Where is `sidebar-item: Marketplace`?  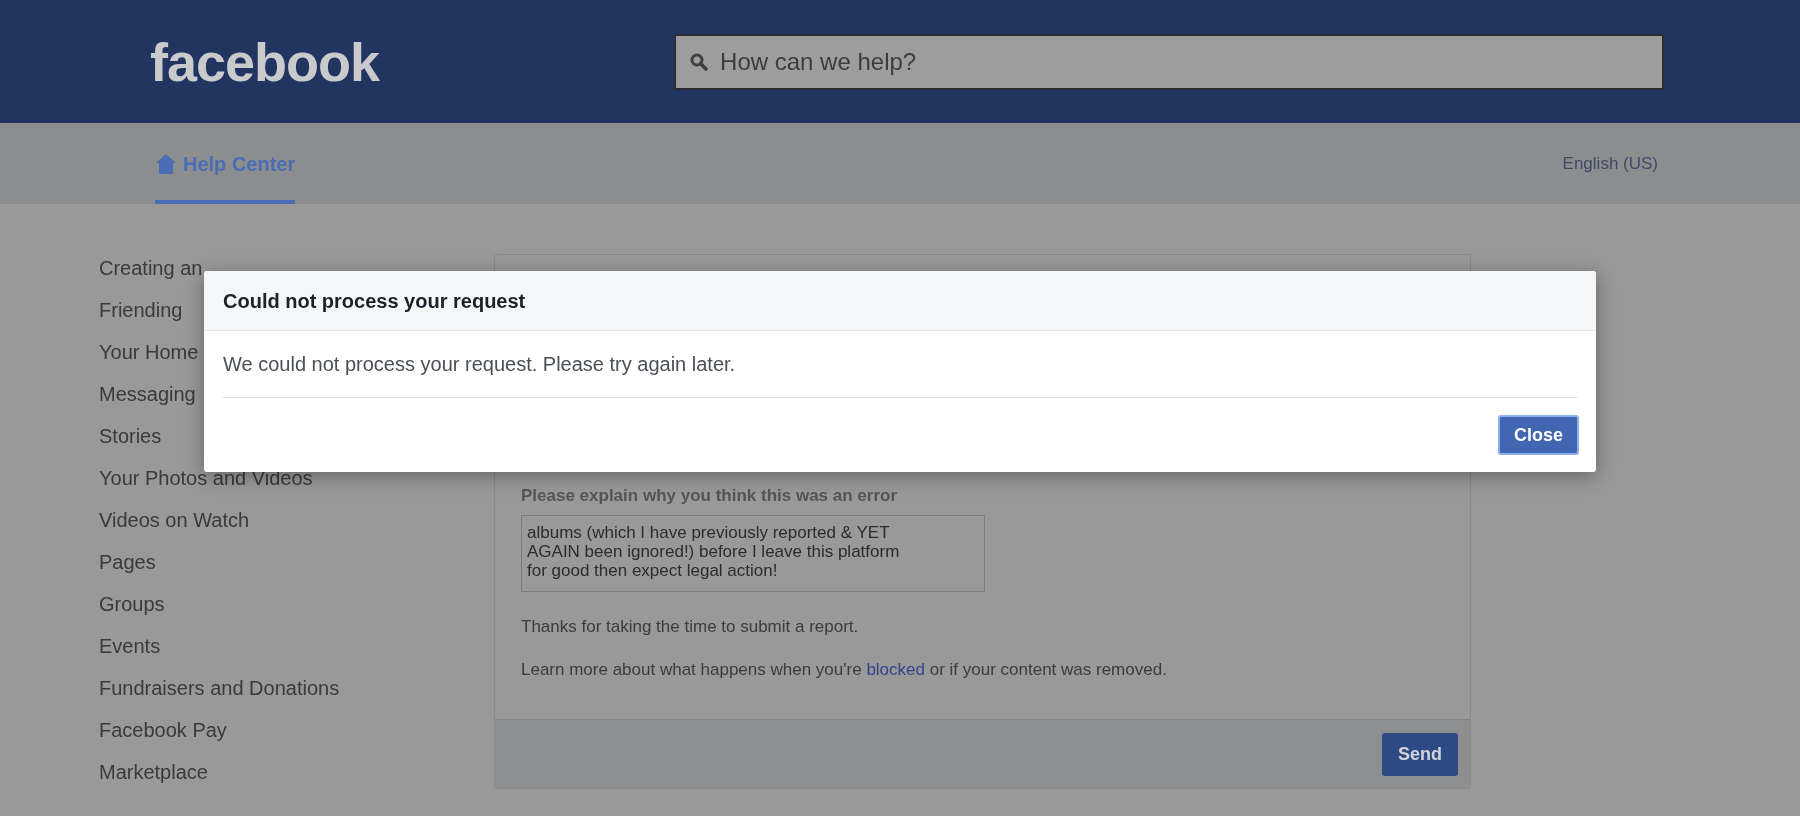
sidebar-item: Marketplace is located at coordinates (153, 772).